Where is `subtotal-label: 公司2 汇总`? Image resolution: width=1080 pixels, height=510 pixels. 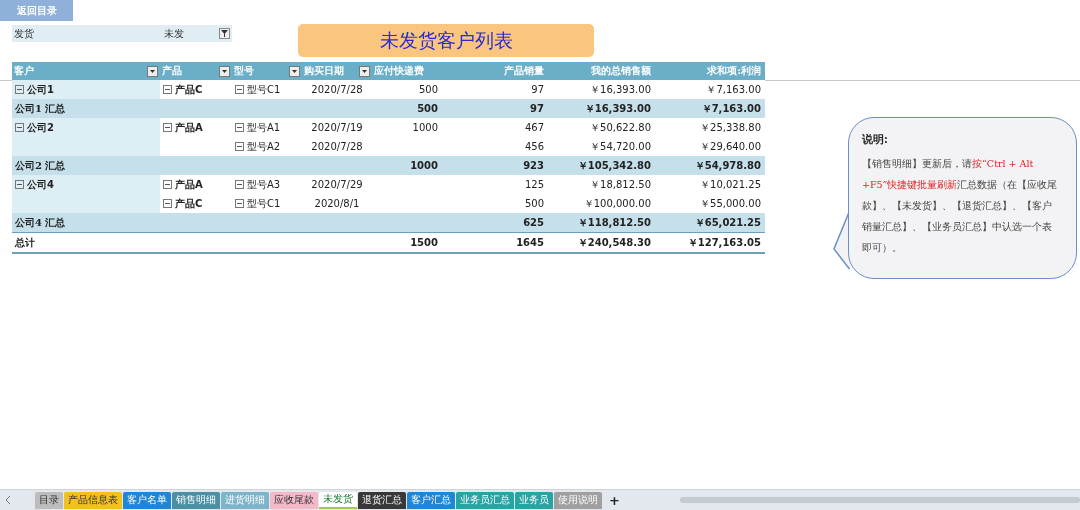 subtotal-label: 公司2 汇总 is located at coordinates (40, 165).